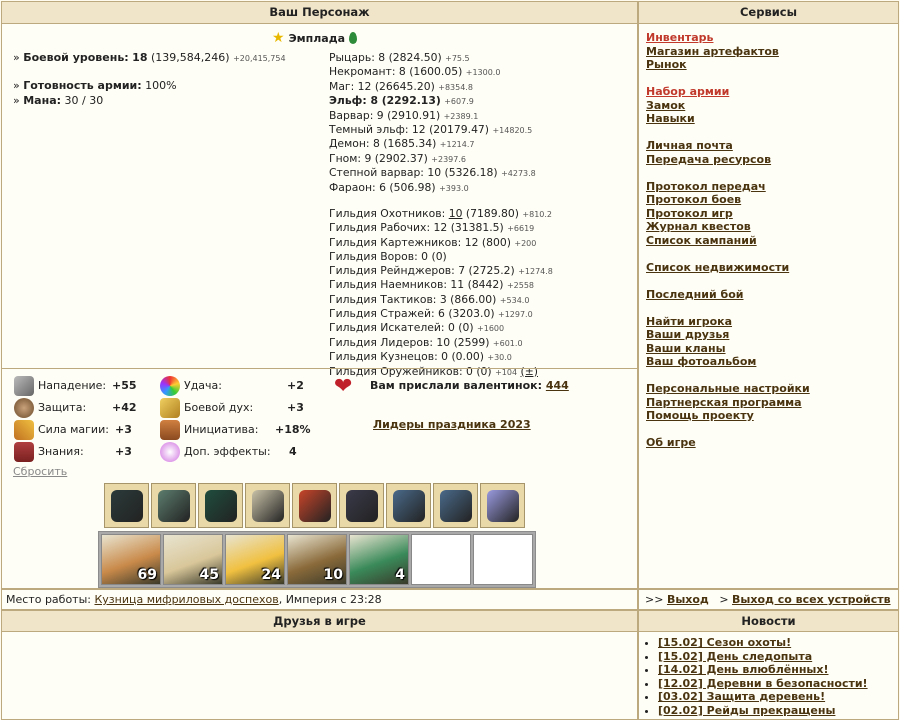 This screenshot has width=900, height=720. What do you see at coordinates (712, 51) in the screenshot?
I see `artifact-shop-link: Магазин артефактов` at bounding box center [712, 51].